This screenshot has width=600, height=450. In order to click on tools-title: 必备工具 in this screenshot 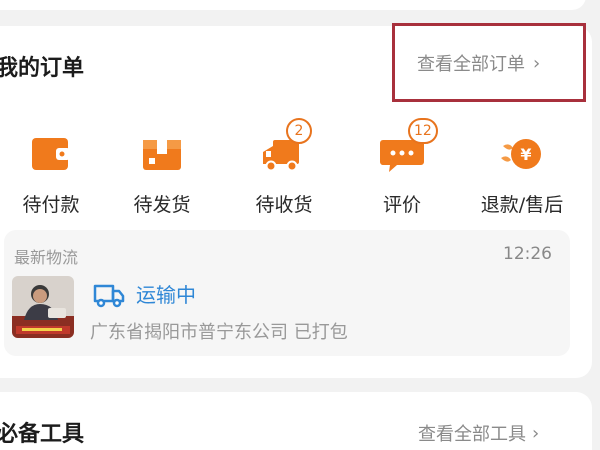, I will do `click(42, 434)`.